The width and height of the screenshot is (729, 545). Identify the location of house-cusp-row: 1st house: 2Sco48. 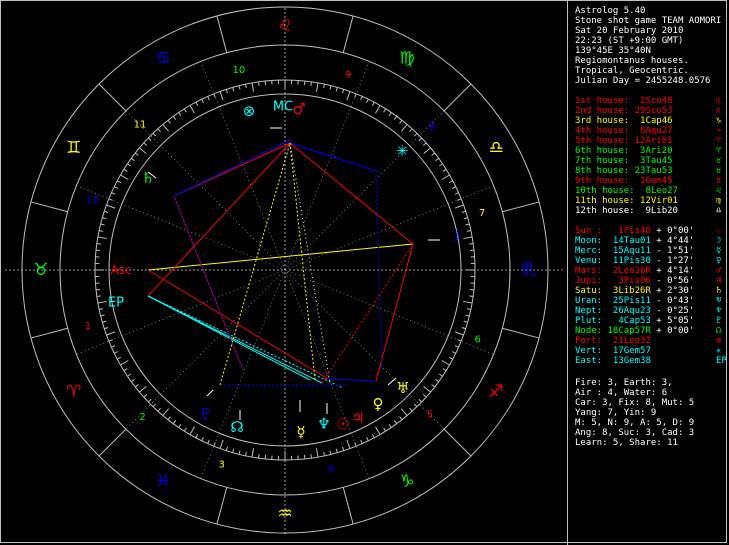
(624, 101).